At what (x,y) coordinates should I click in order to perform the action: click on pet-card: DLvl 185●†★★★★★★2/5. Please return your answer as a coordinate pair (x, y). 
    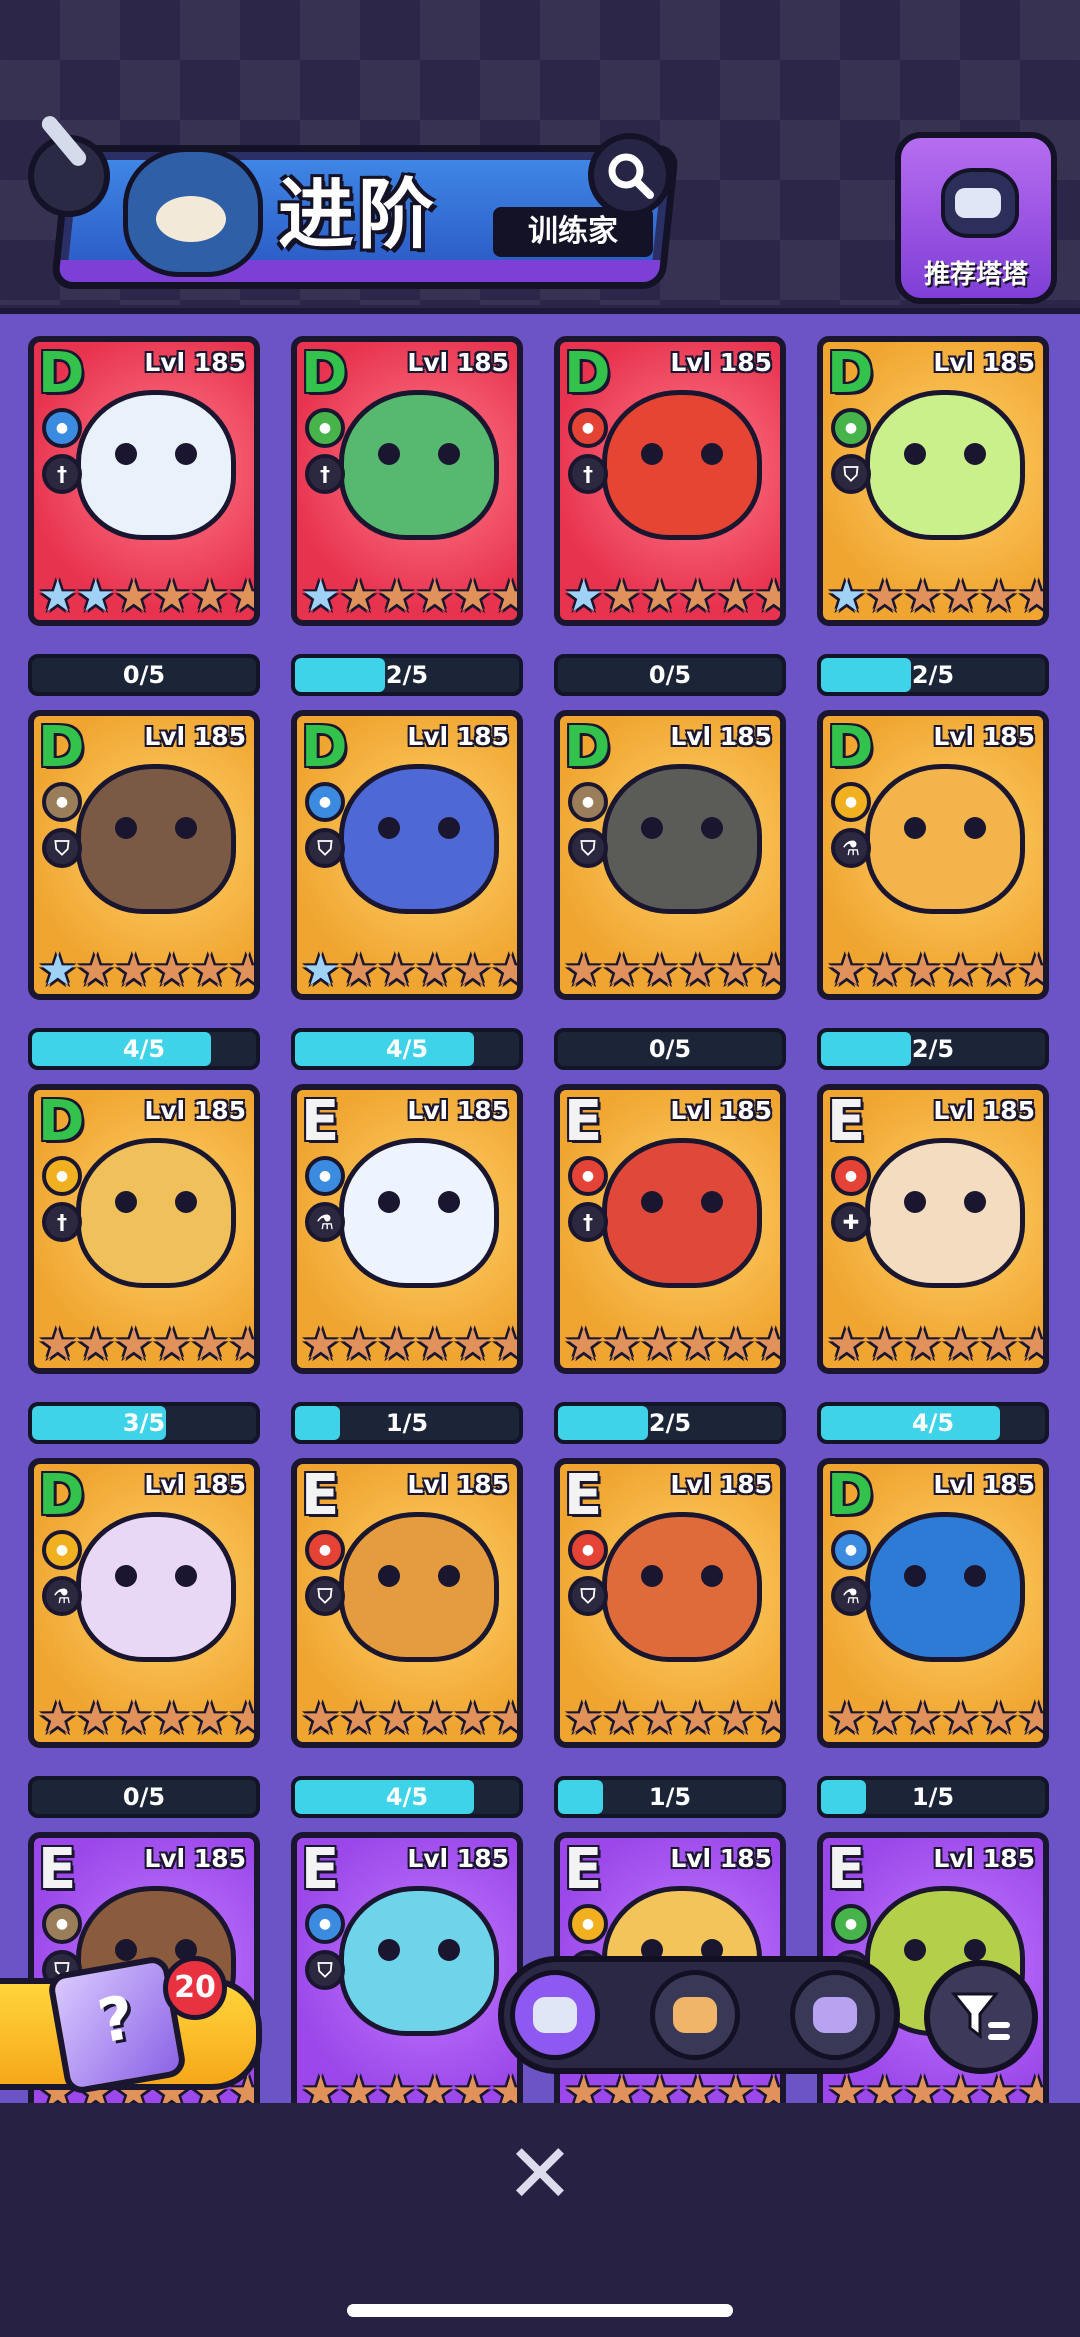
    Looking at the image, I should click on (407, 523).